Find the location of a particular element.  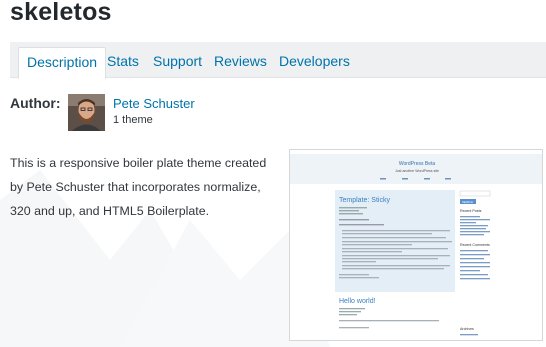

screenshot-search-label: SEARCH is located at coordinates (467, 202).